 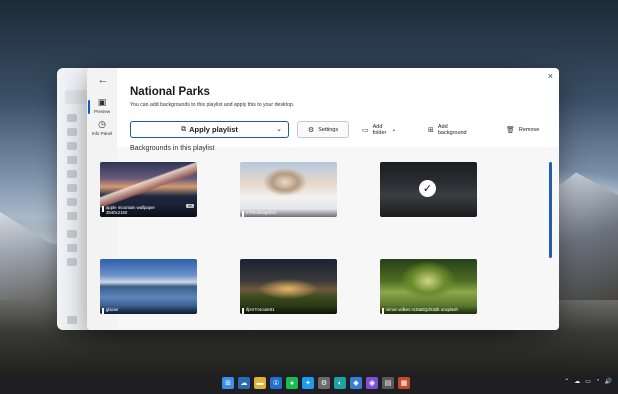 I want to click on tray-icon: ☁, so click(x=577, y=381).